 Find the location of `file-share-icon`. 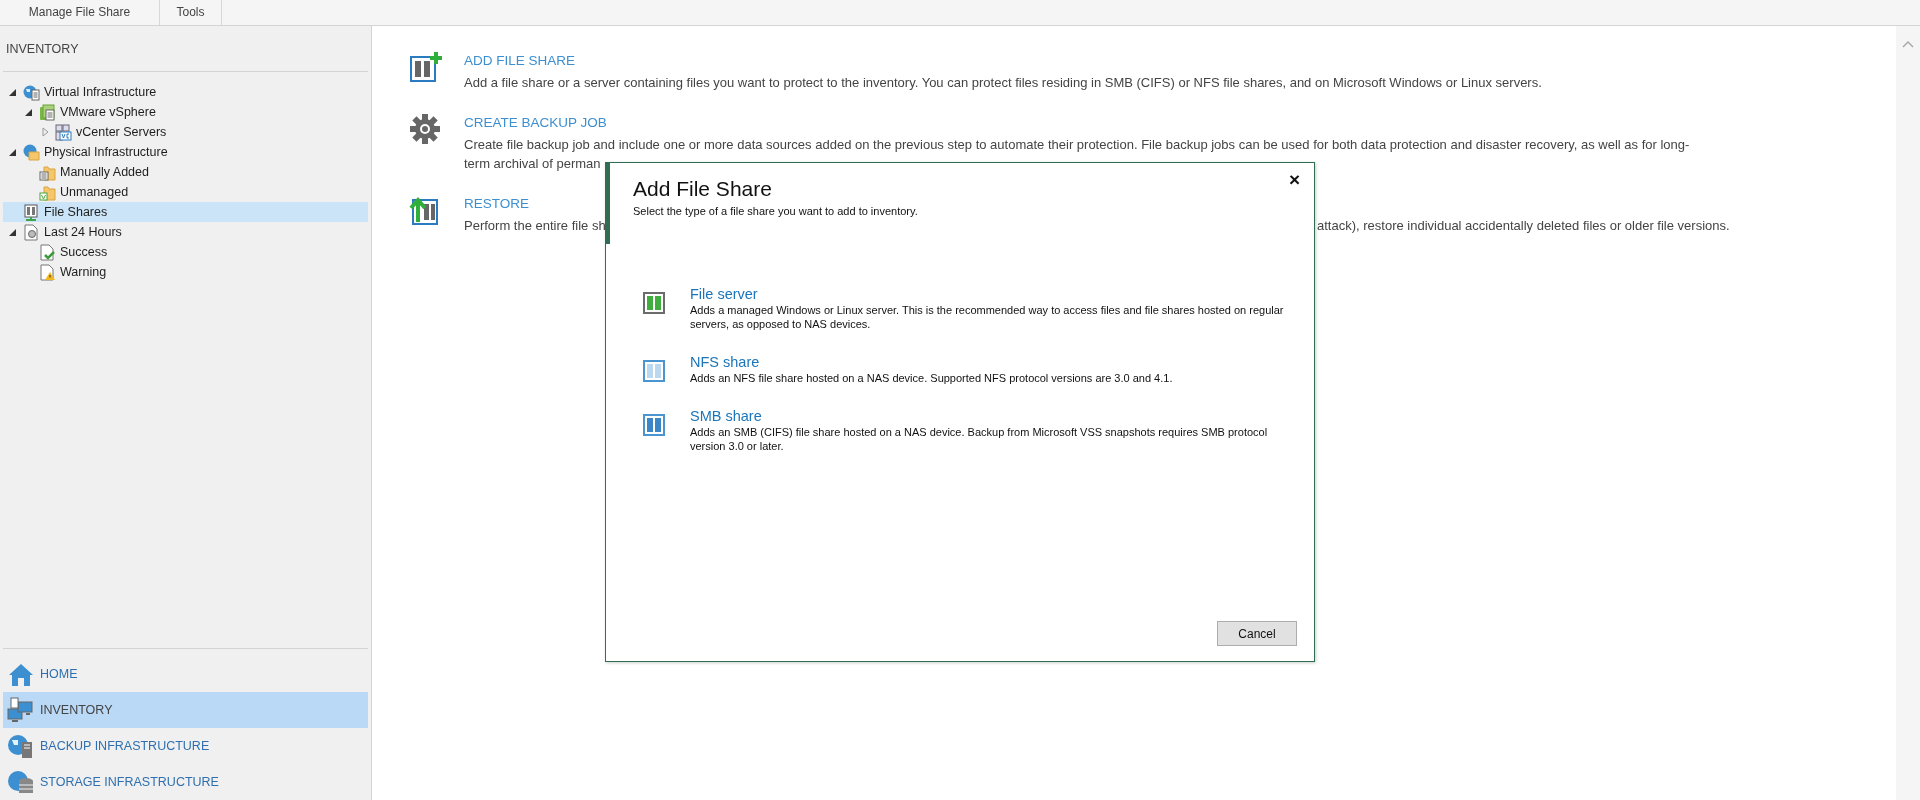

file-share-icon is located at coordinates (31, 212).